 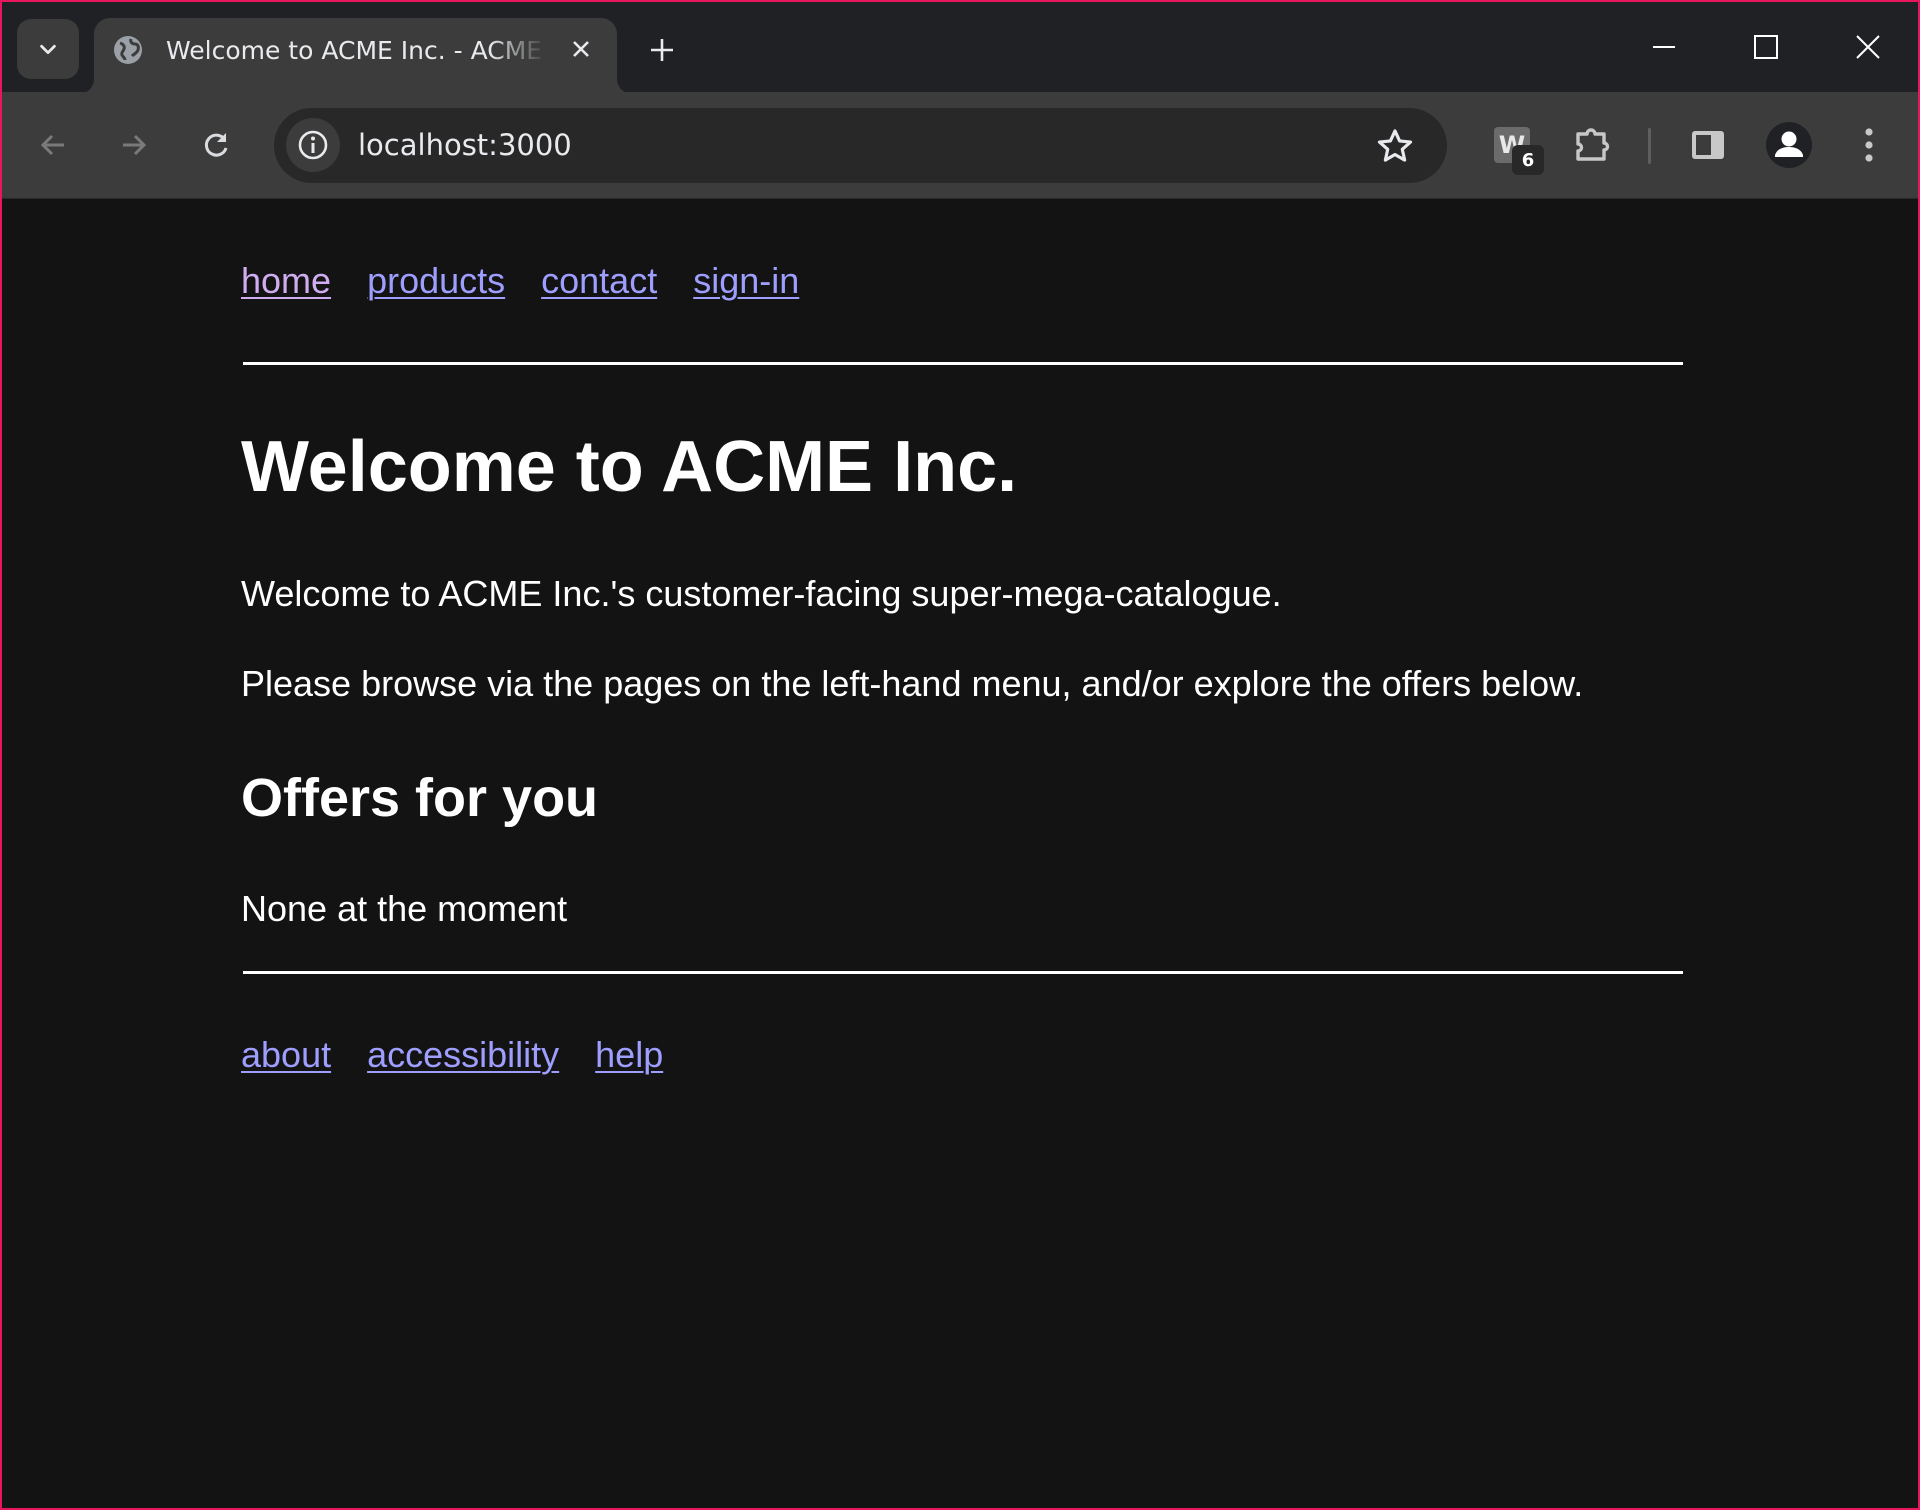 I want to click on new-tab-button, so click(x=662, y=50).